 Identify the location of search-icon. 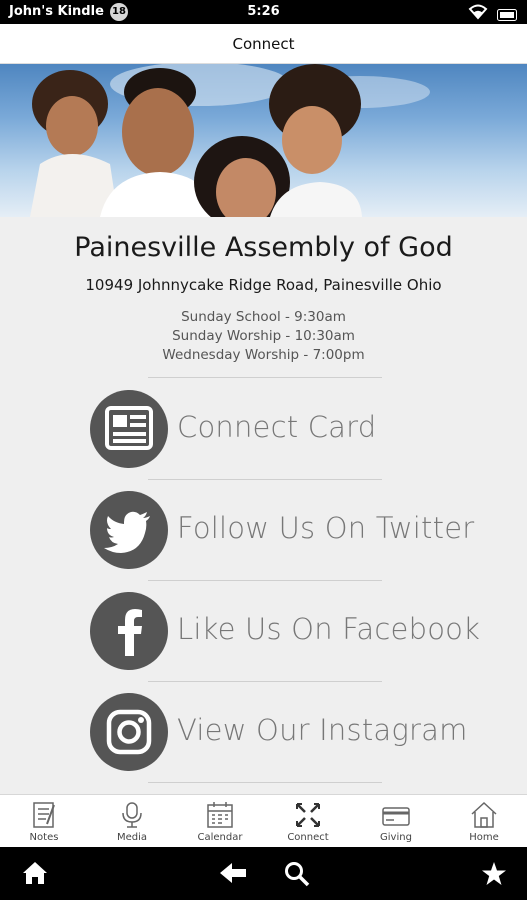
(297, 876).